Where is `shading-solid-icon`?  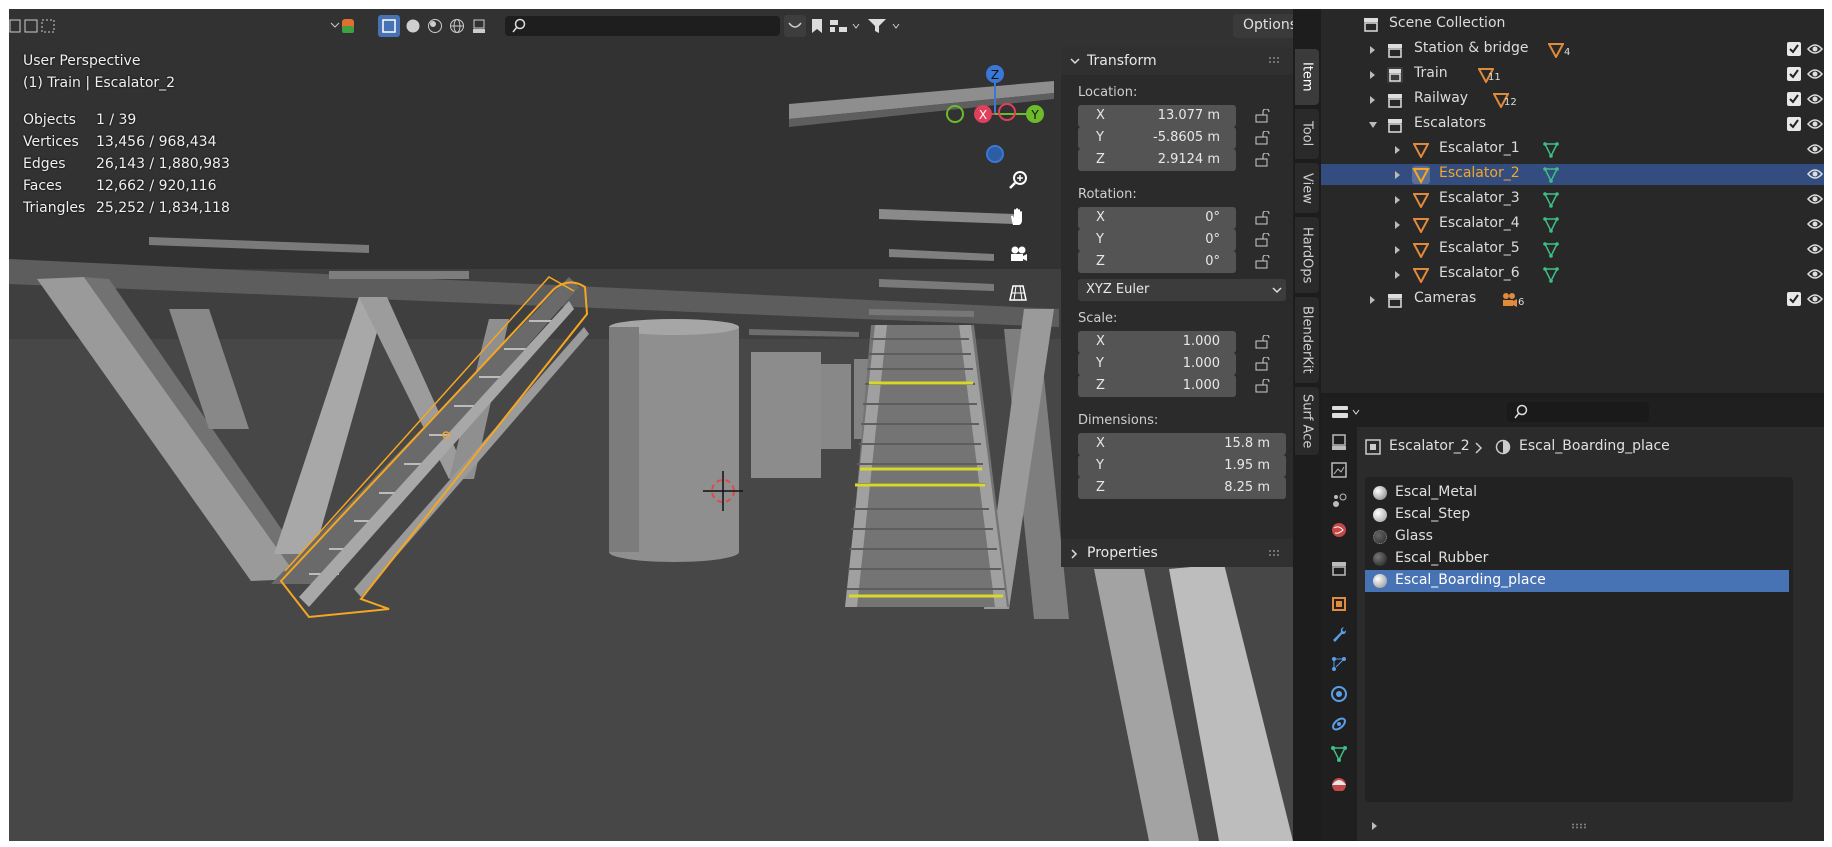 shading-solid-icon is located at coordinates (413, 26).